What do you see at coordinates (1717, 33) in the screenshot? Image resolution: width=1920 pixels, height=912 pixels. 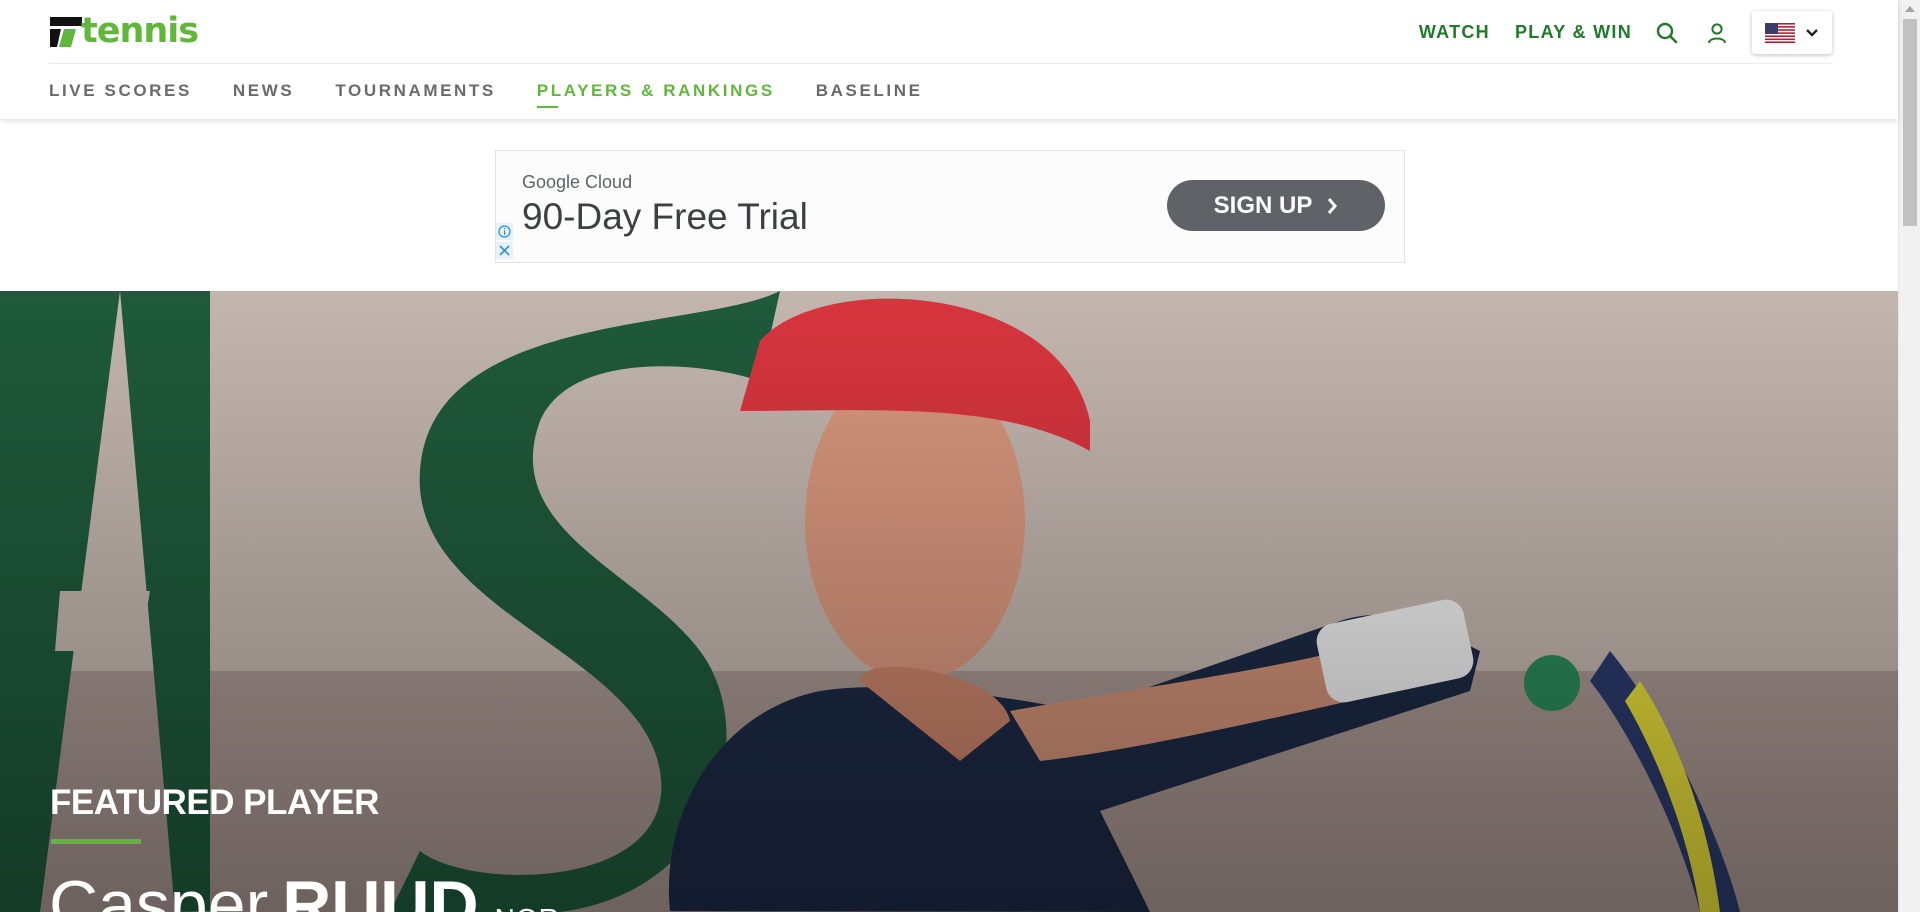 I see `user-icon` at bounding box center [1717, 33].